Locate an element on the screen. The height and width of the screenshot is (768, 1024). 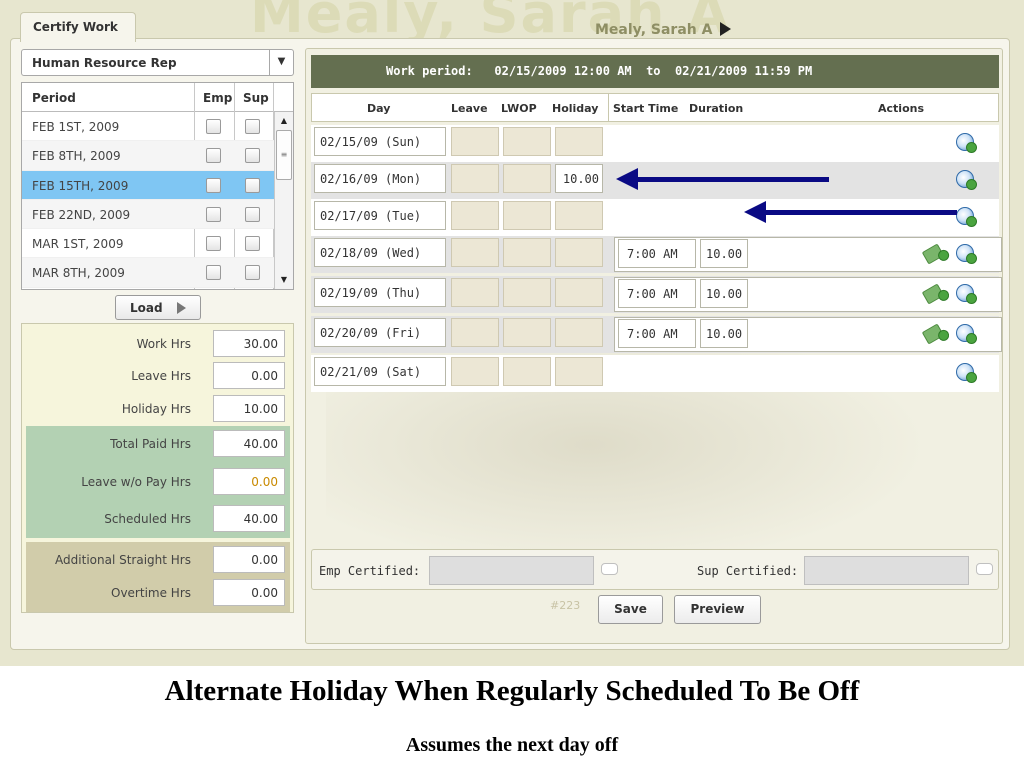
hours-row: Additional Straight Hrs 0.00 is located at coordinates (157, 559).